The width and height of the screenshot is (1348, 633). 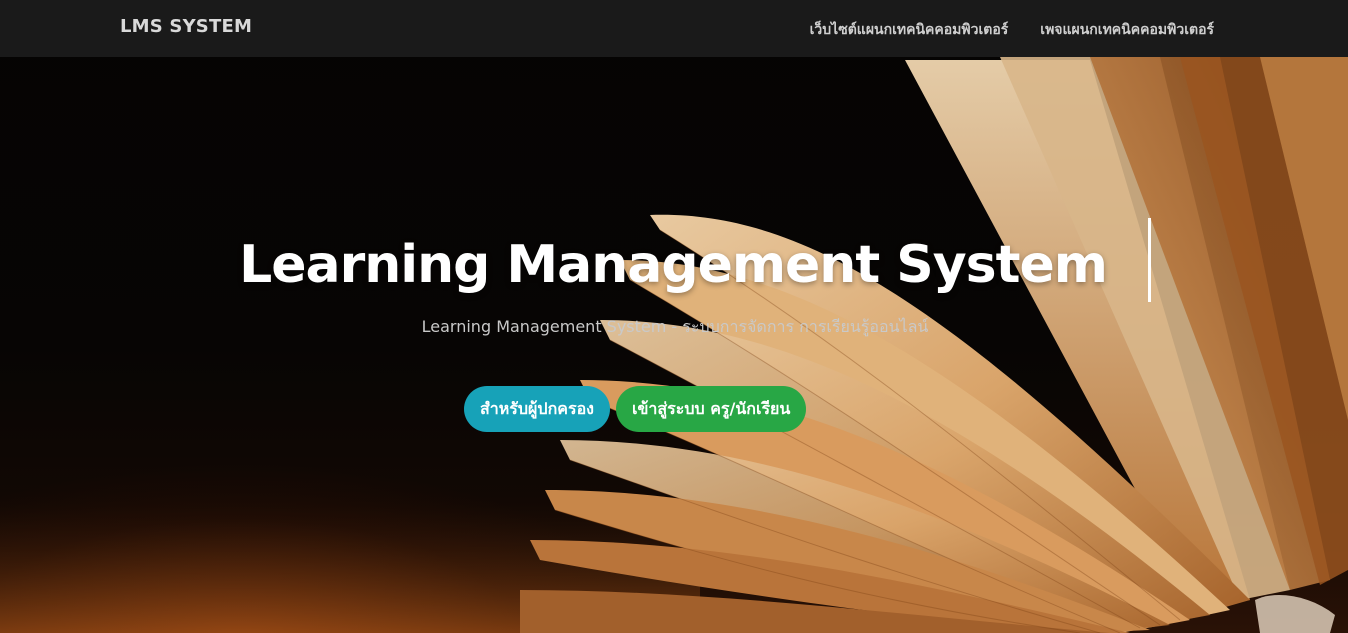 What do you see at coordinates (909, 30) in the screenshot?
I see `nav-link-department-website: เว็บไซต์แผนกเทคนิคคอมพิวเตอร์` at bounding box center [909, 30].